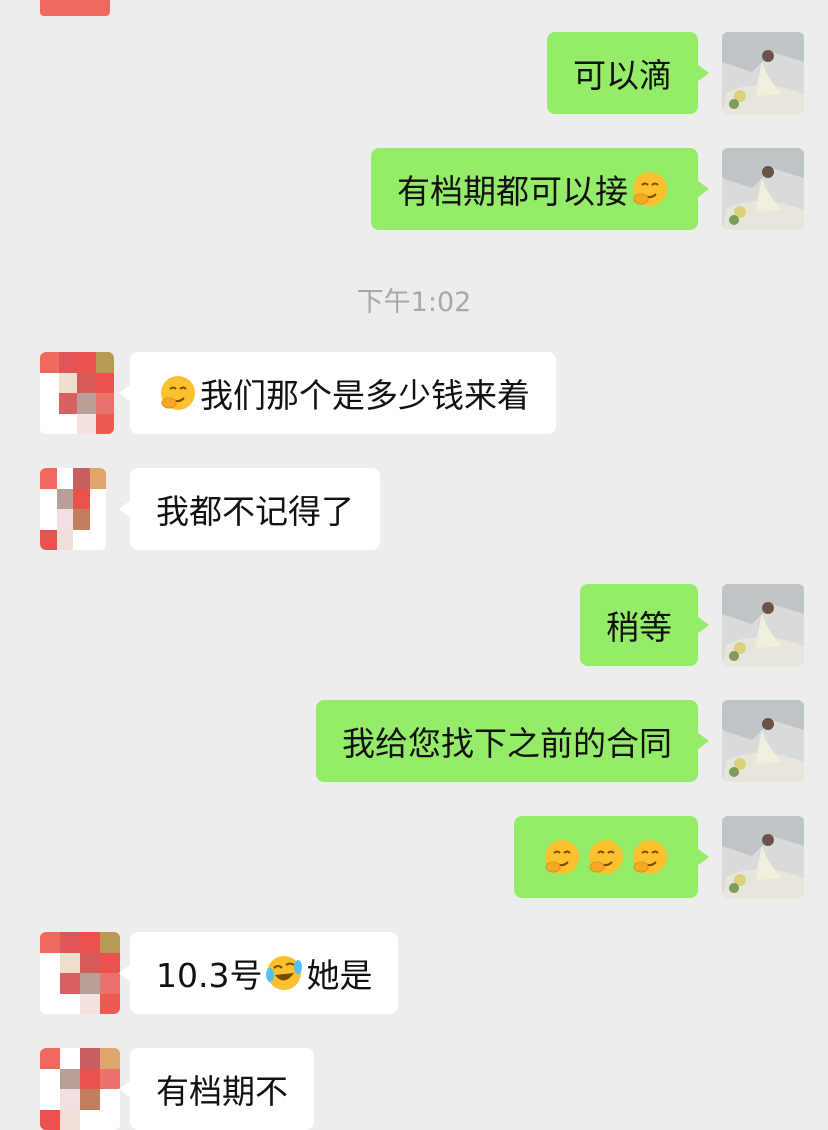 This screenshot has height=1130, width=828. Describe the element at coordinates (339, 975) in the screenshot. I see `message-text: 她是` at that location.